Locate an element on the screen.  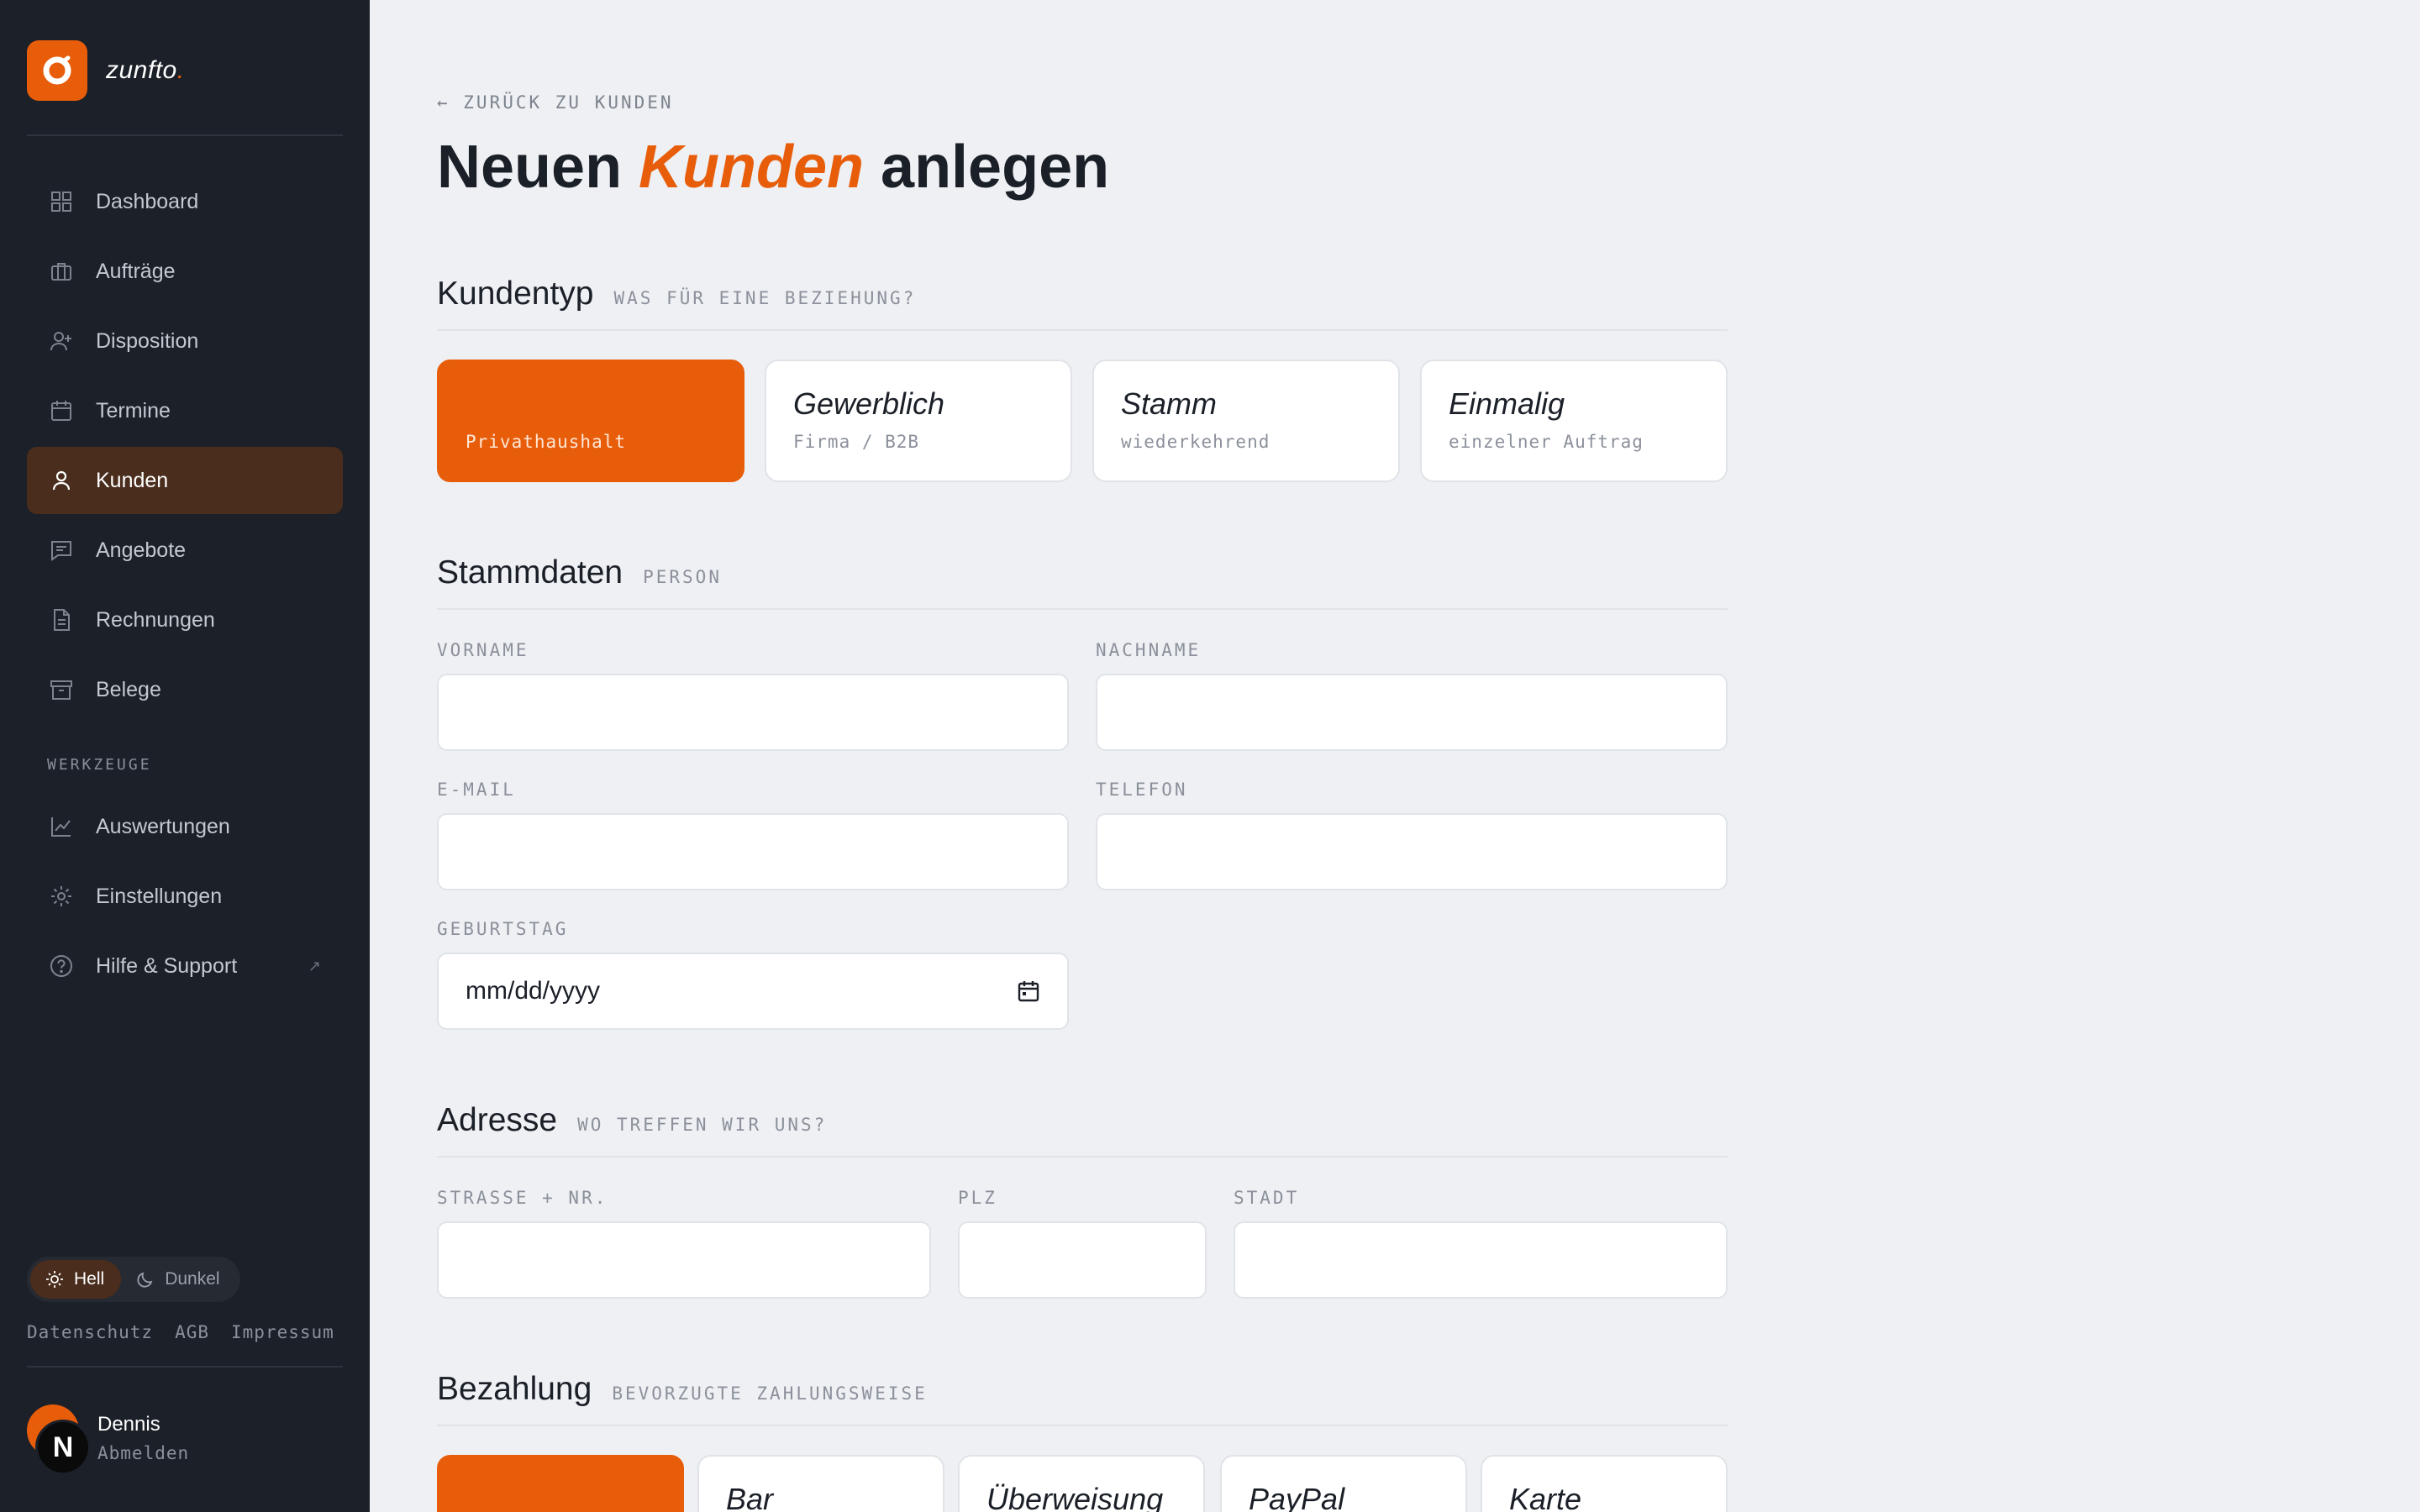
section-kundentyp: Kundentyp WAS FÜR EINE BEZIEHUNG? is located at coordinates (1082, 303).